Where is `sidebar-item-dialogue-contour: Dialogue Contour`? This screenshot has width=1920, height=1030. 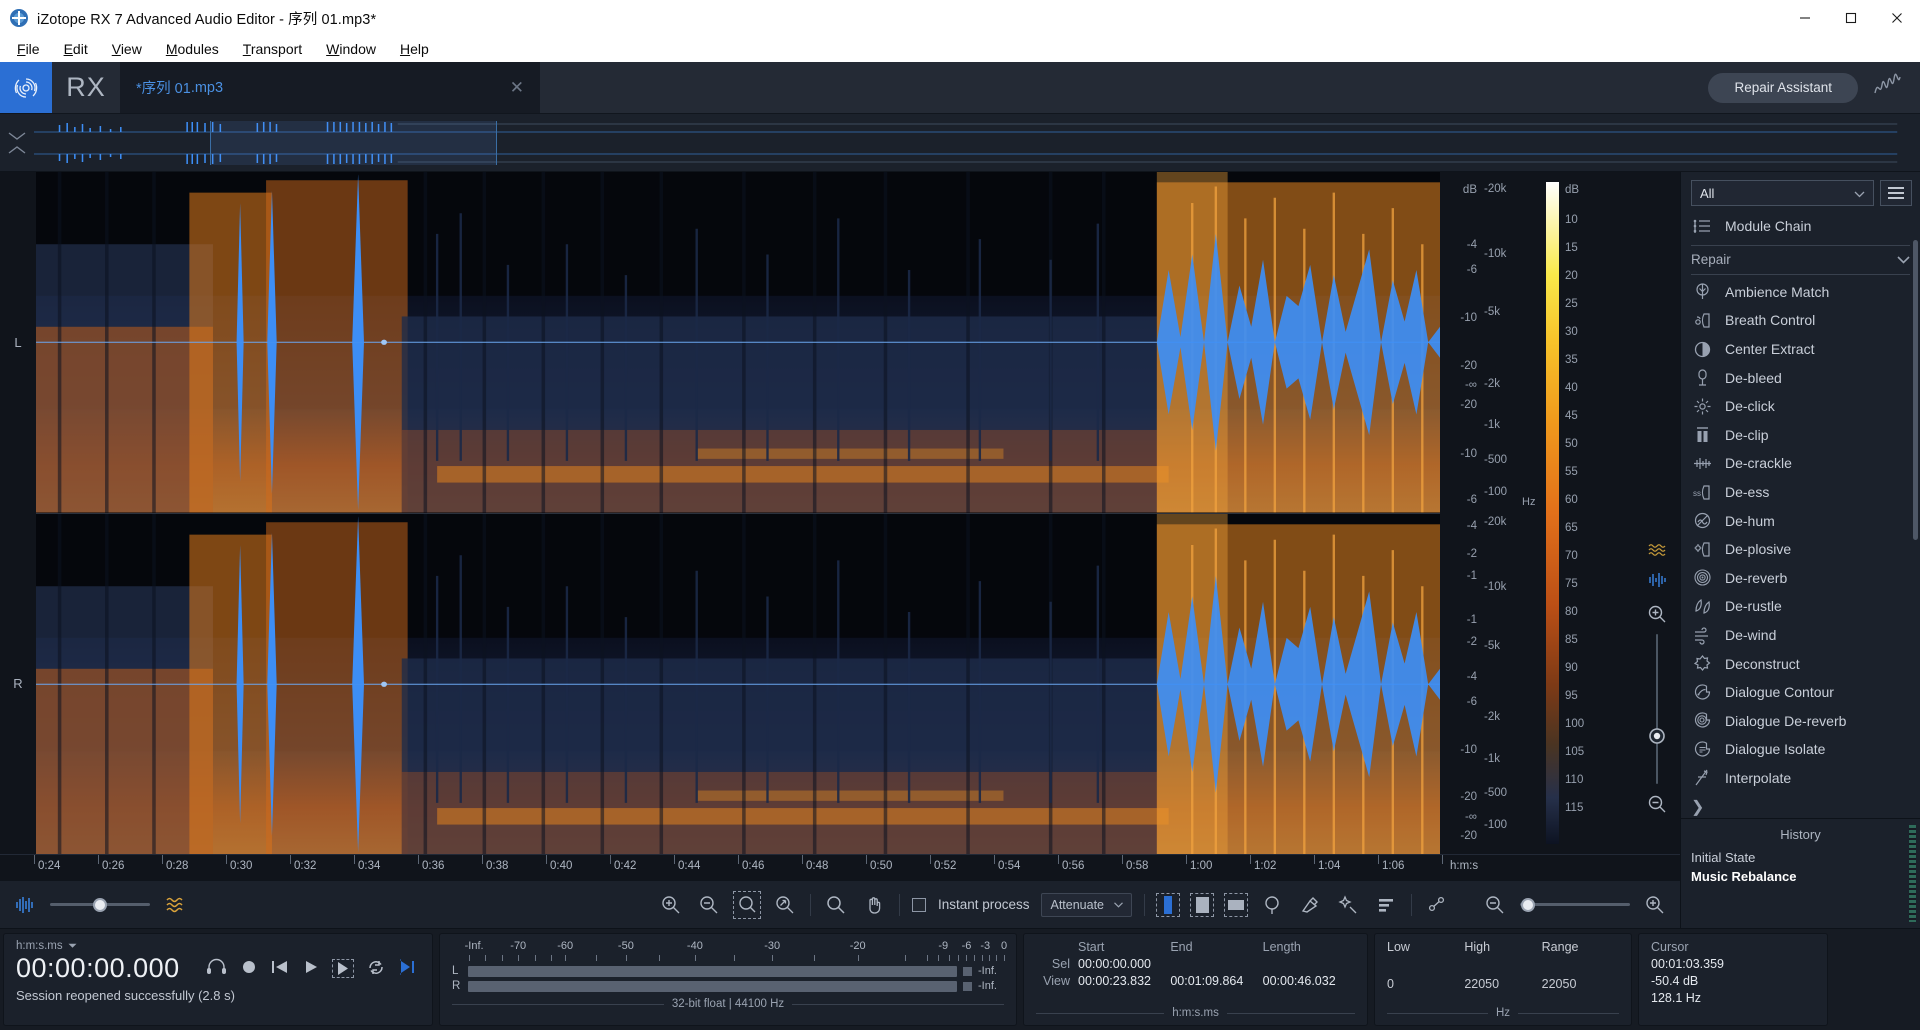
sidebar-item-dialogue-contour: Dialogue Contour is located at coordinates (1805, 692).